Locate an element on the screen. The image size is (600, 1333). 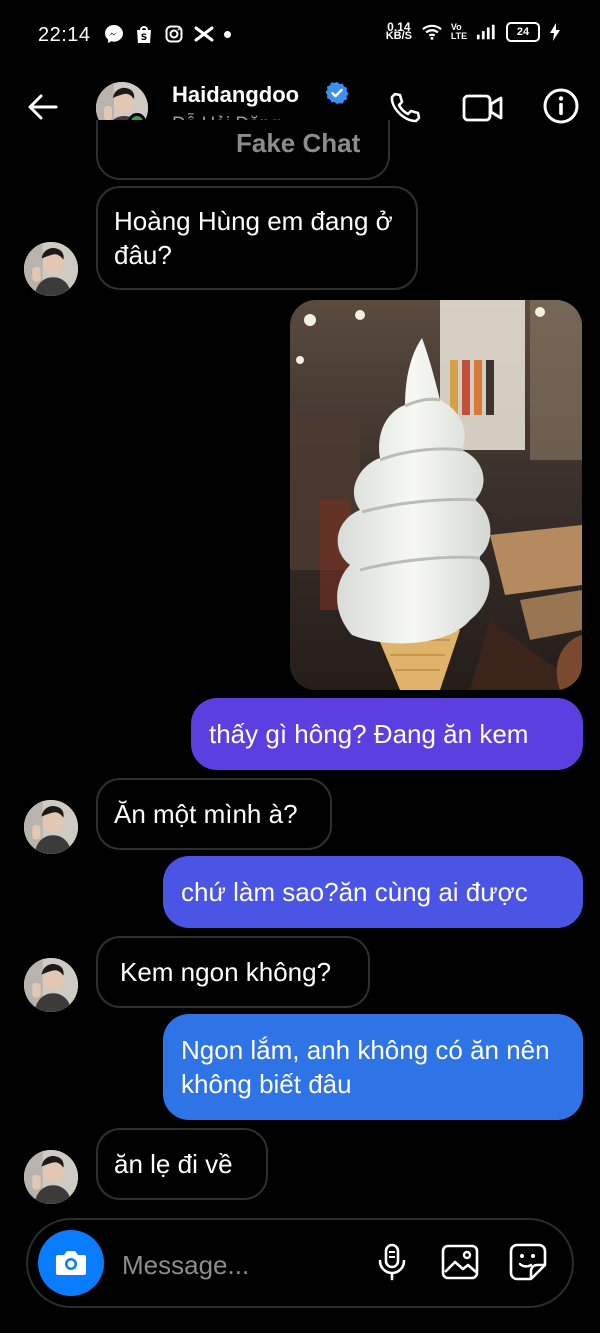
gallery-icon is located at coordinates (460, 1262).